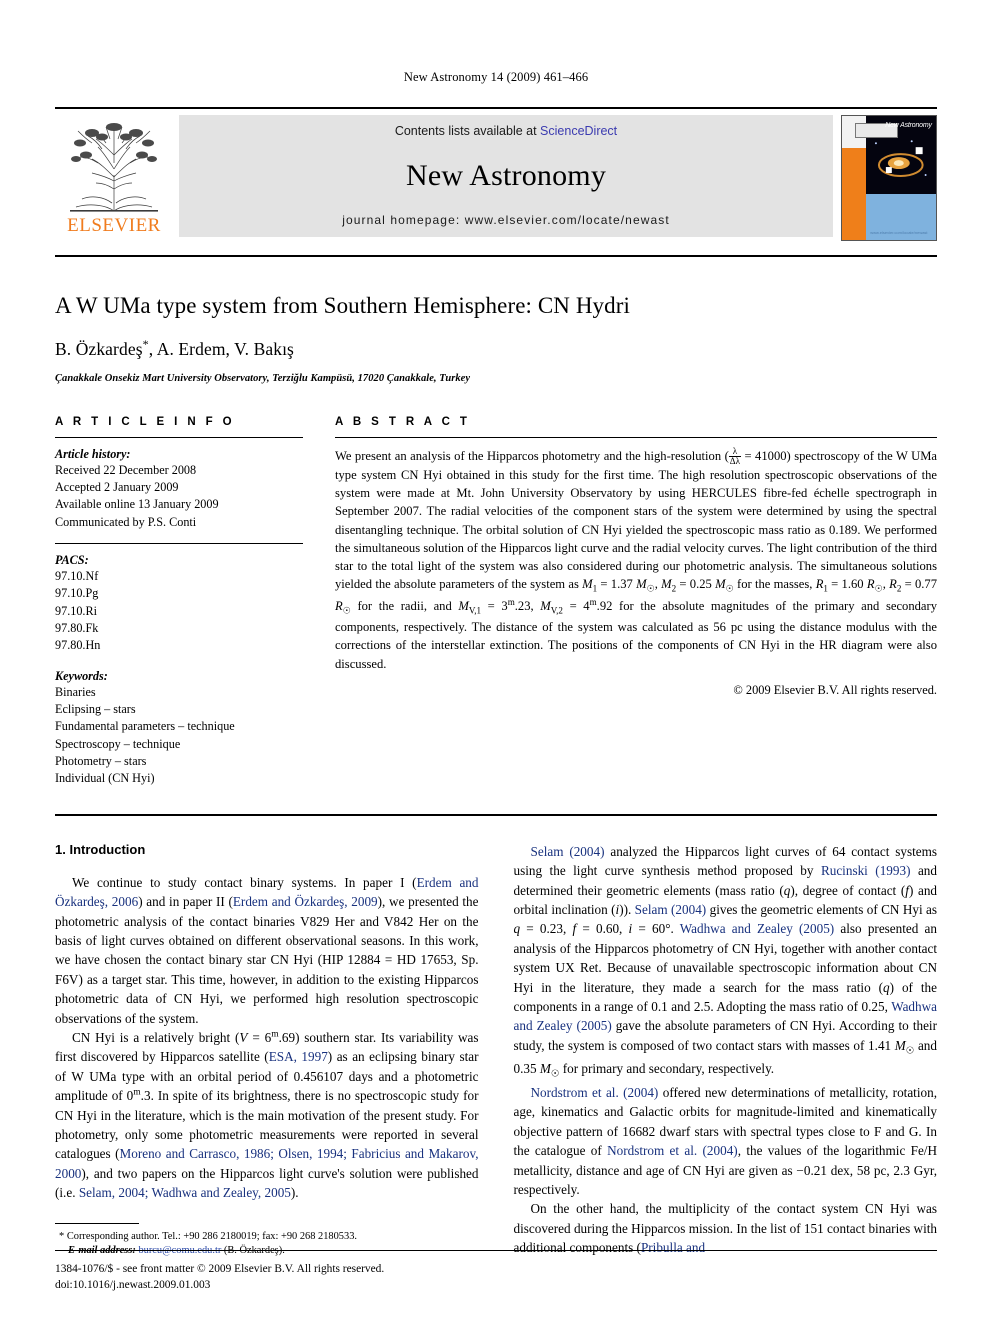 This screenshot has width=992, height=1323. What do you see at coordinates (99, 348) in the screenshot?
I see `author-first: B. Özkardeş` at bounding box center [99, 348].